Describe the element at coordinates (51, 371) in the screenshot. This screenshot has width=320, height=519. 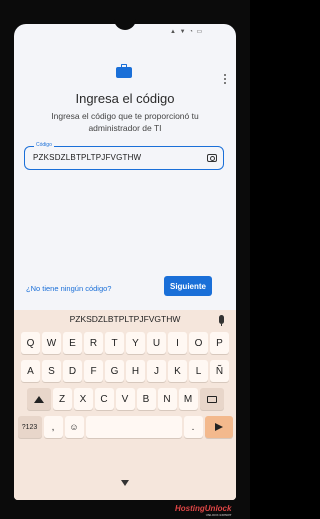
I see `key-s: S` at that location.